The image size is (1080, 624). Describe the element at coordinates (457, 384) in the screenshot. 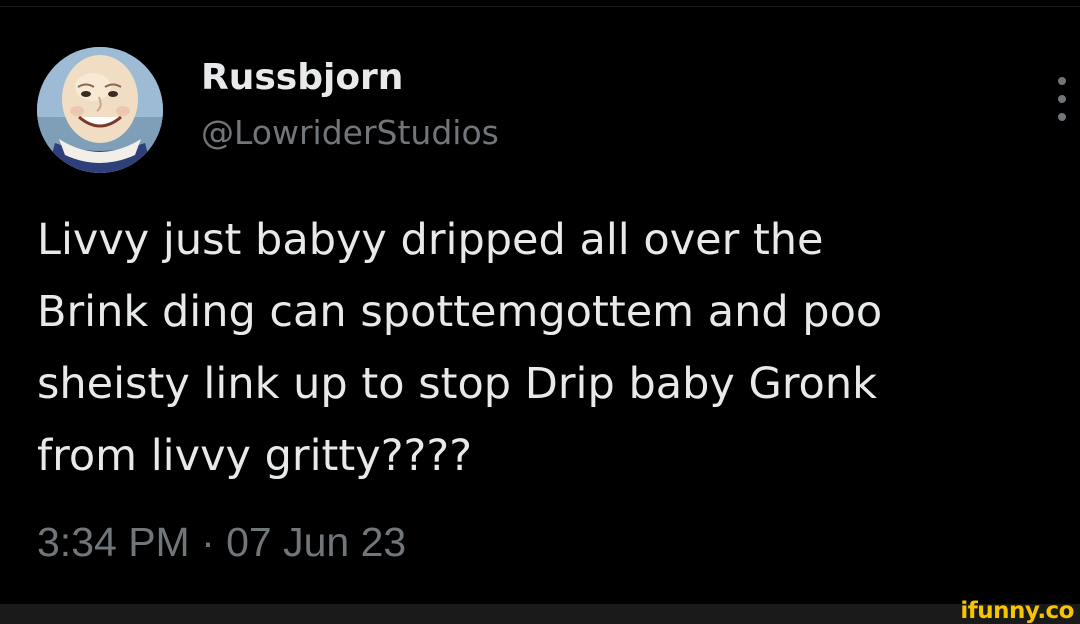

I see `tweet-text-line: sheisty link up to stop Drip baby Gronk` at that location.